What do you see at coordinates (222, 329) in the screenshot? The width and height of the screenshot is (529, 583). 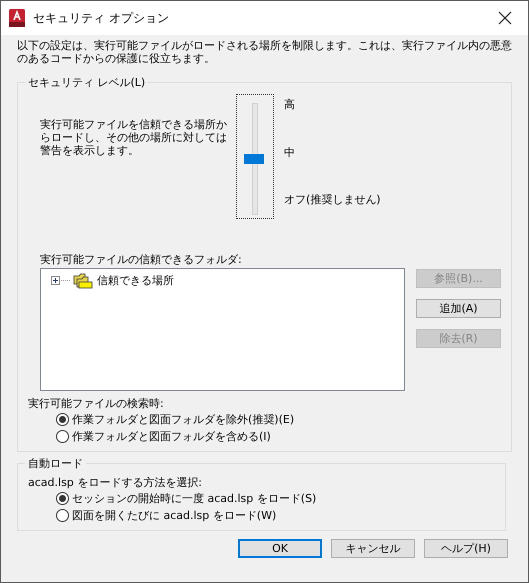 I see `folder-tree: 信頼できる場所` at bounding box center [222, 329].